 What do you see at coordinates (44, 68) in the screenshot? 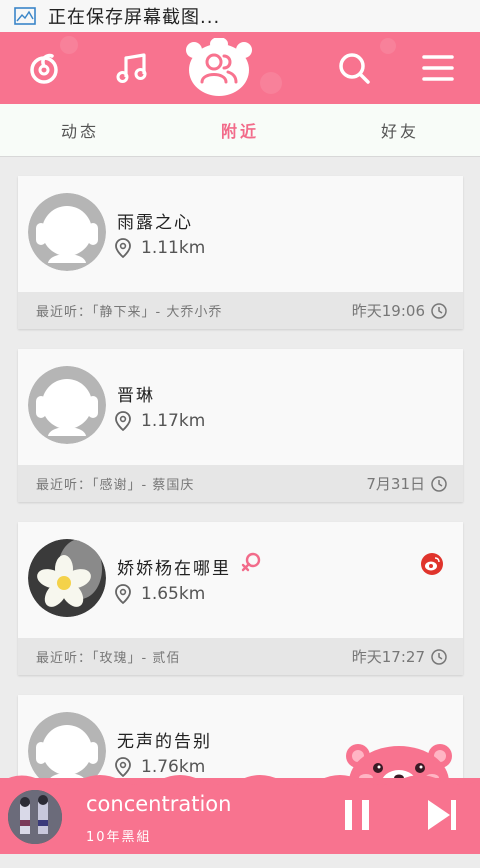
I see `music-logo-icon` at bounding box center [44, 68].